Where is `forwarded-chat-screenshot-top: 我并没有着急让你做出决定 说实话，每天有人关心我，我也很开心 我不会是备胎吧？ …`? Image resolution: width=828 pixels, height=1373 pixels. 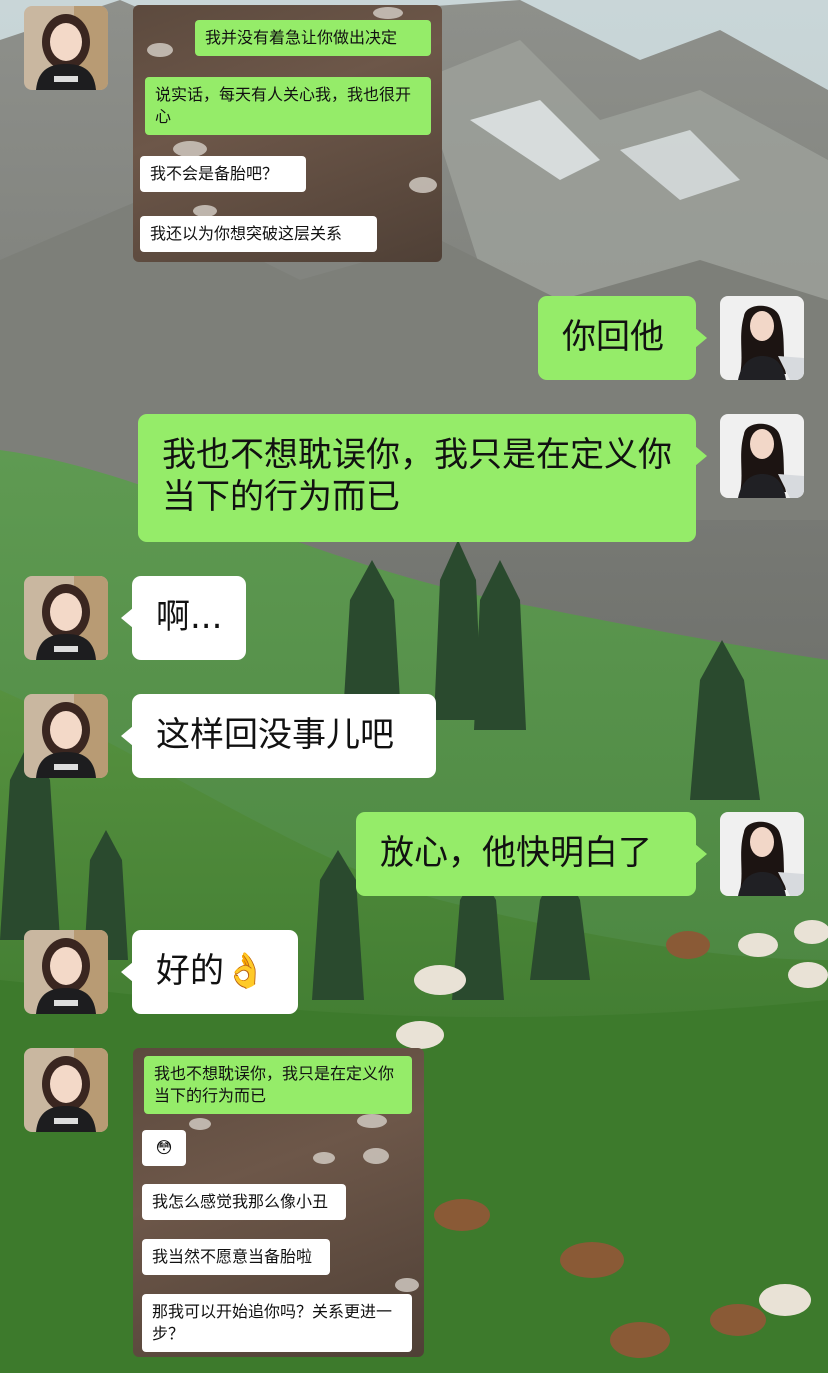
forwarded-chat-screenshot-top: 我并没有着急让你做出决定 说实话，每天有人关心我，我也很开心 我不会是备胎吧？ … is located at coordinates (287, 133).